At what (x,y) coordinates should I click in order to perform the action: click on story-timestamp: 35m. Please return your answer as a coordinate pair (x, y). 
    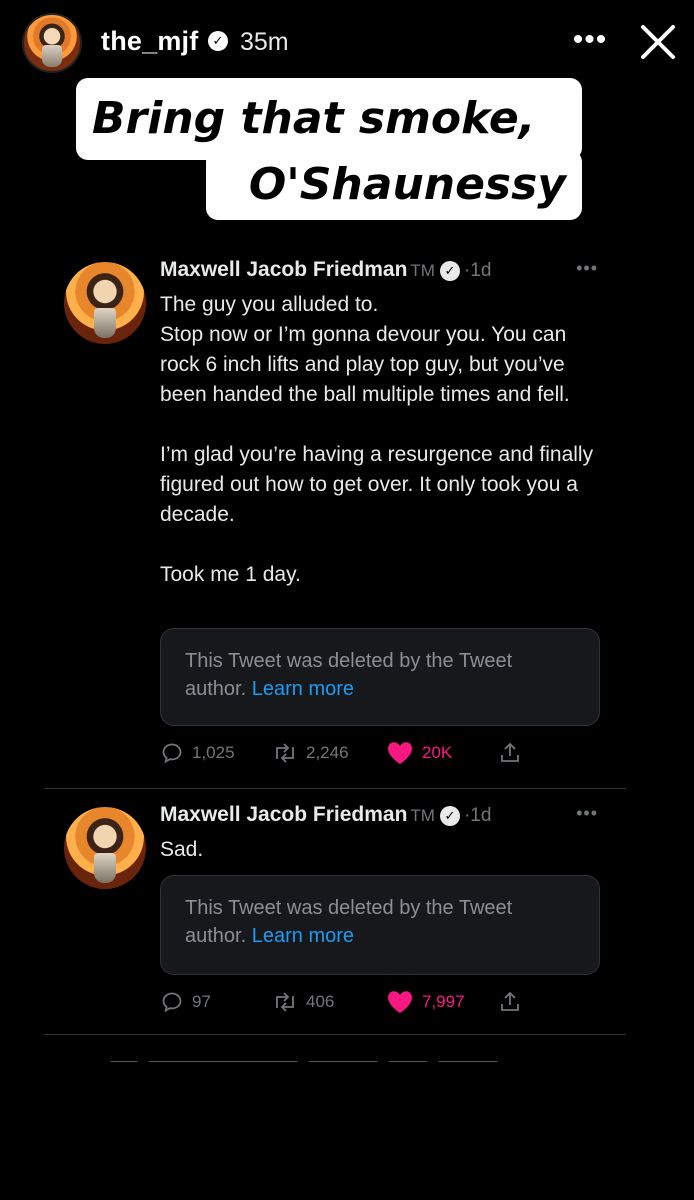
    Looking at the image, I should click on (264, 42).